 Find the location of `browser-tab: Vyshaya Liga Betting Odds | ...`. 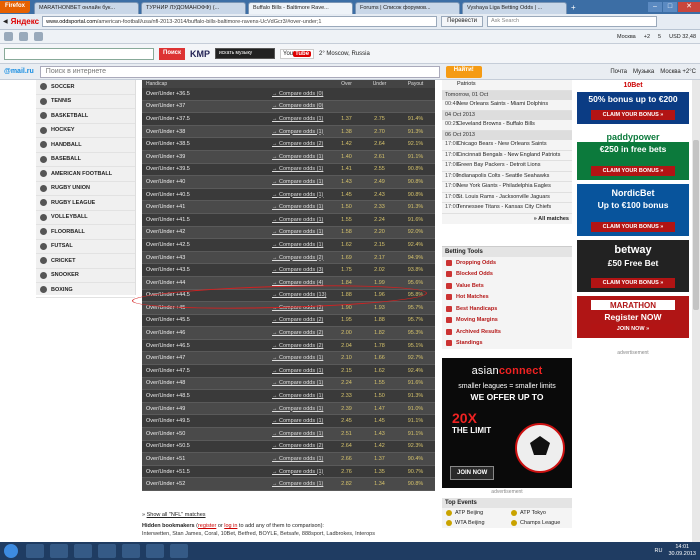

browser-tab: Vyshaya Liga Betting Odds | ... is located at coordinates (515, 8).